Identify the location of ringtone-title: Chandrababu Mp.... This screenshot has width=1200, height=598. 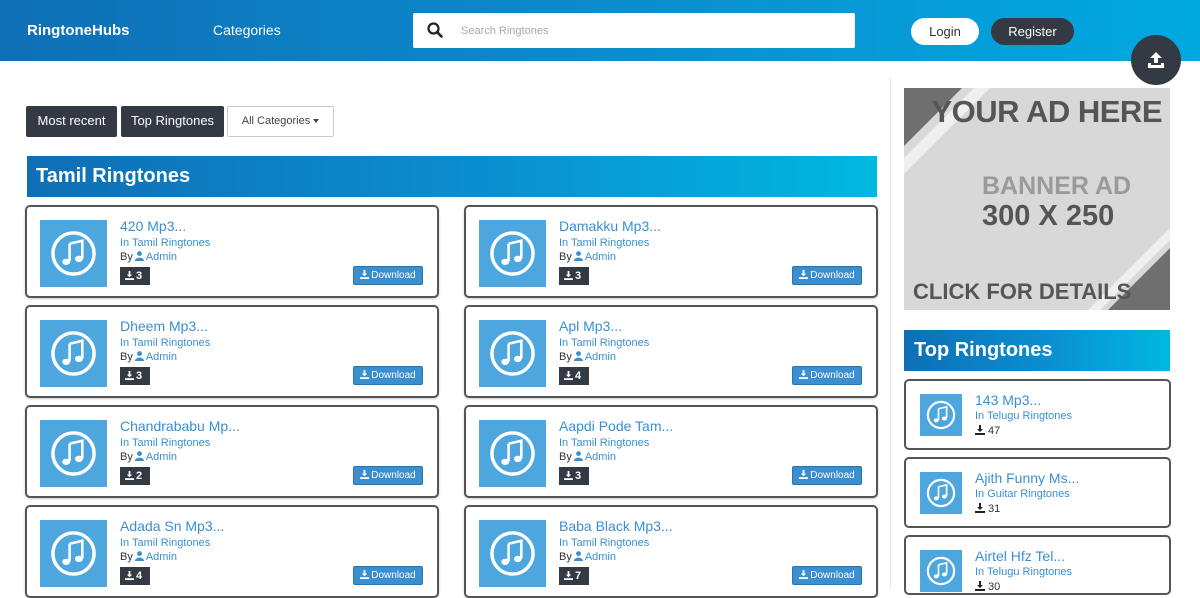
(180, 426).